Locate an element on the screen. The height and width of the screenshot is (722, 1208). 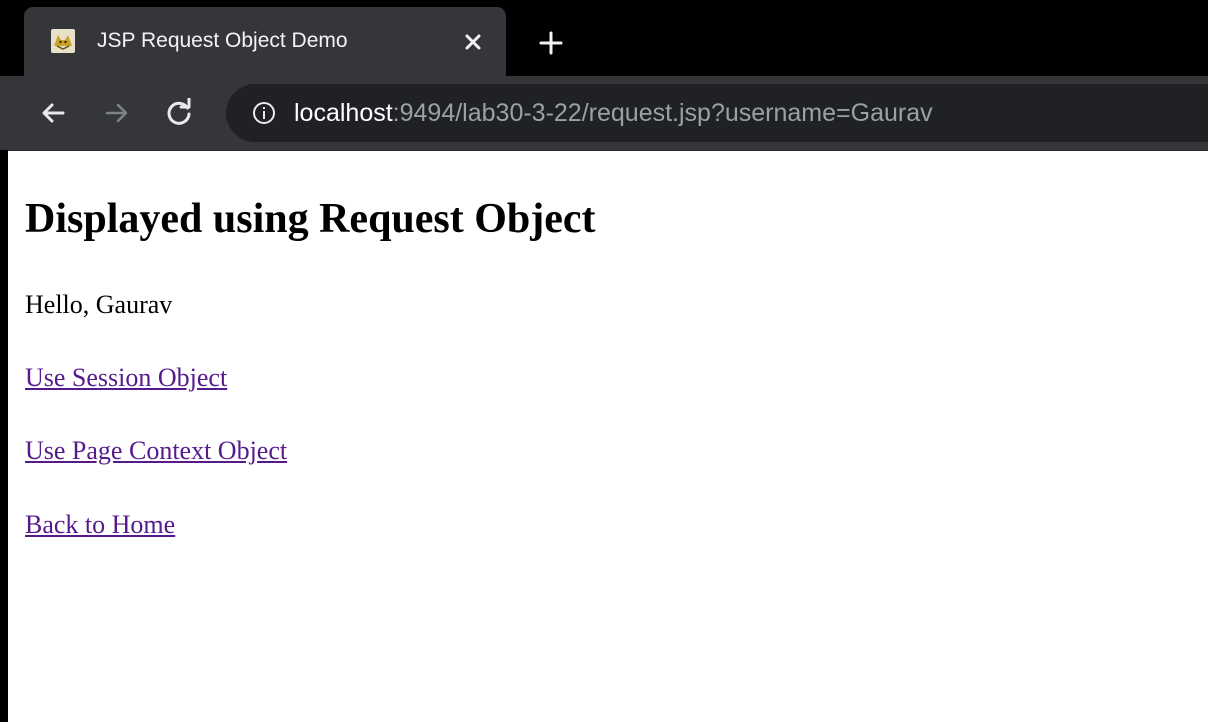
url-host: localhost is located at coordinates (343, 113).